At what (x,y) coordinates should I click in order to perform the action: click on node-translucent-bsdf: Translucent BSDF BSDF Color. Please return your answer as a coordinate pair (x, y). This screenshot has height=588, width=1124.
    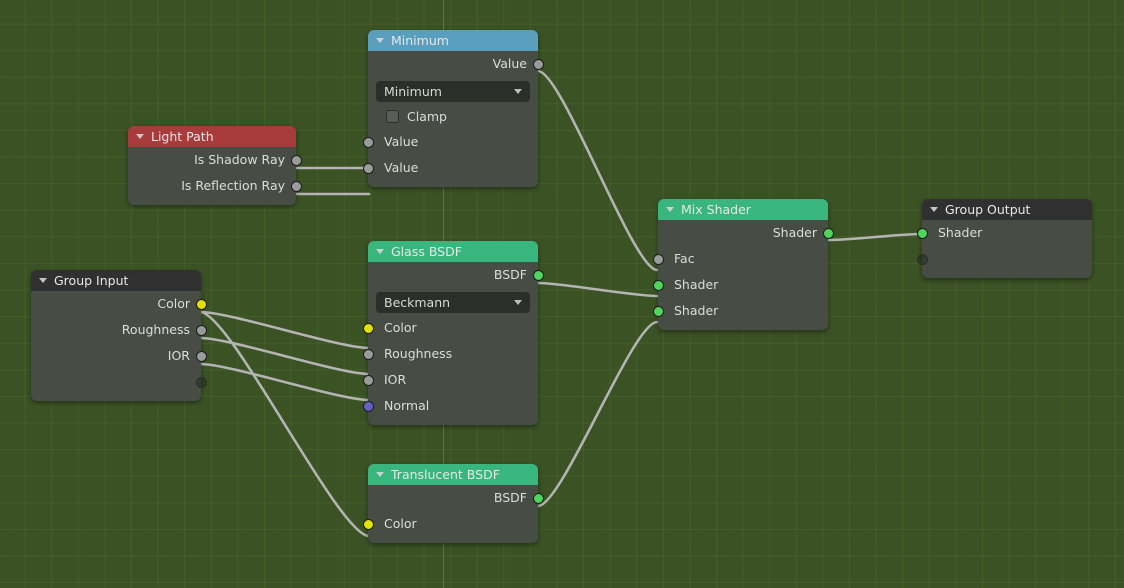
    Looking at the image, I should click on (453, 503).